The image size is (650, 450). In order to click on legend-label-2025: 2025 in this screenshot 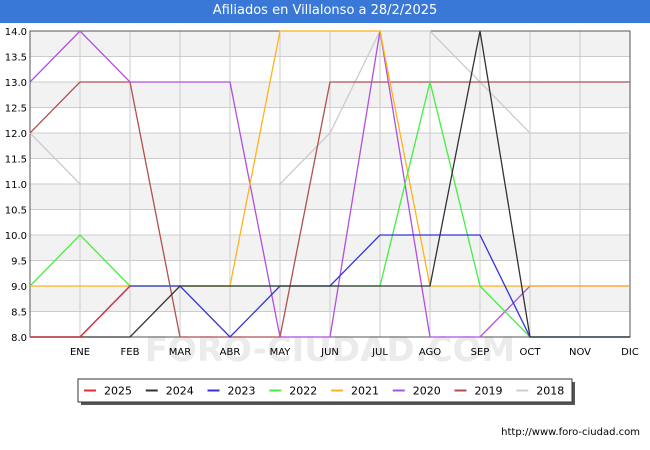, I will do `click(118, 391)`.